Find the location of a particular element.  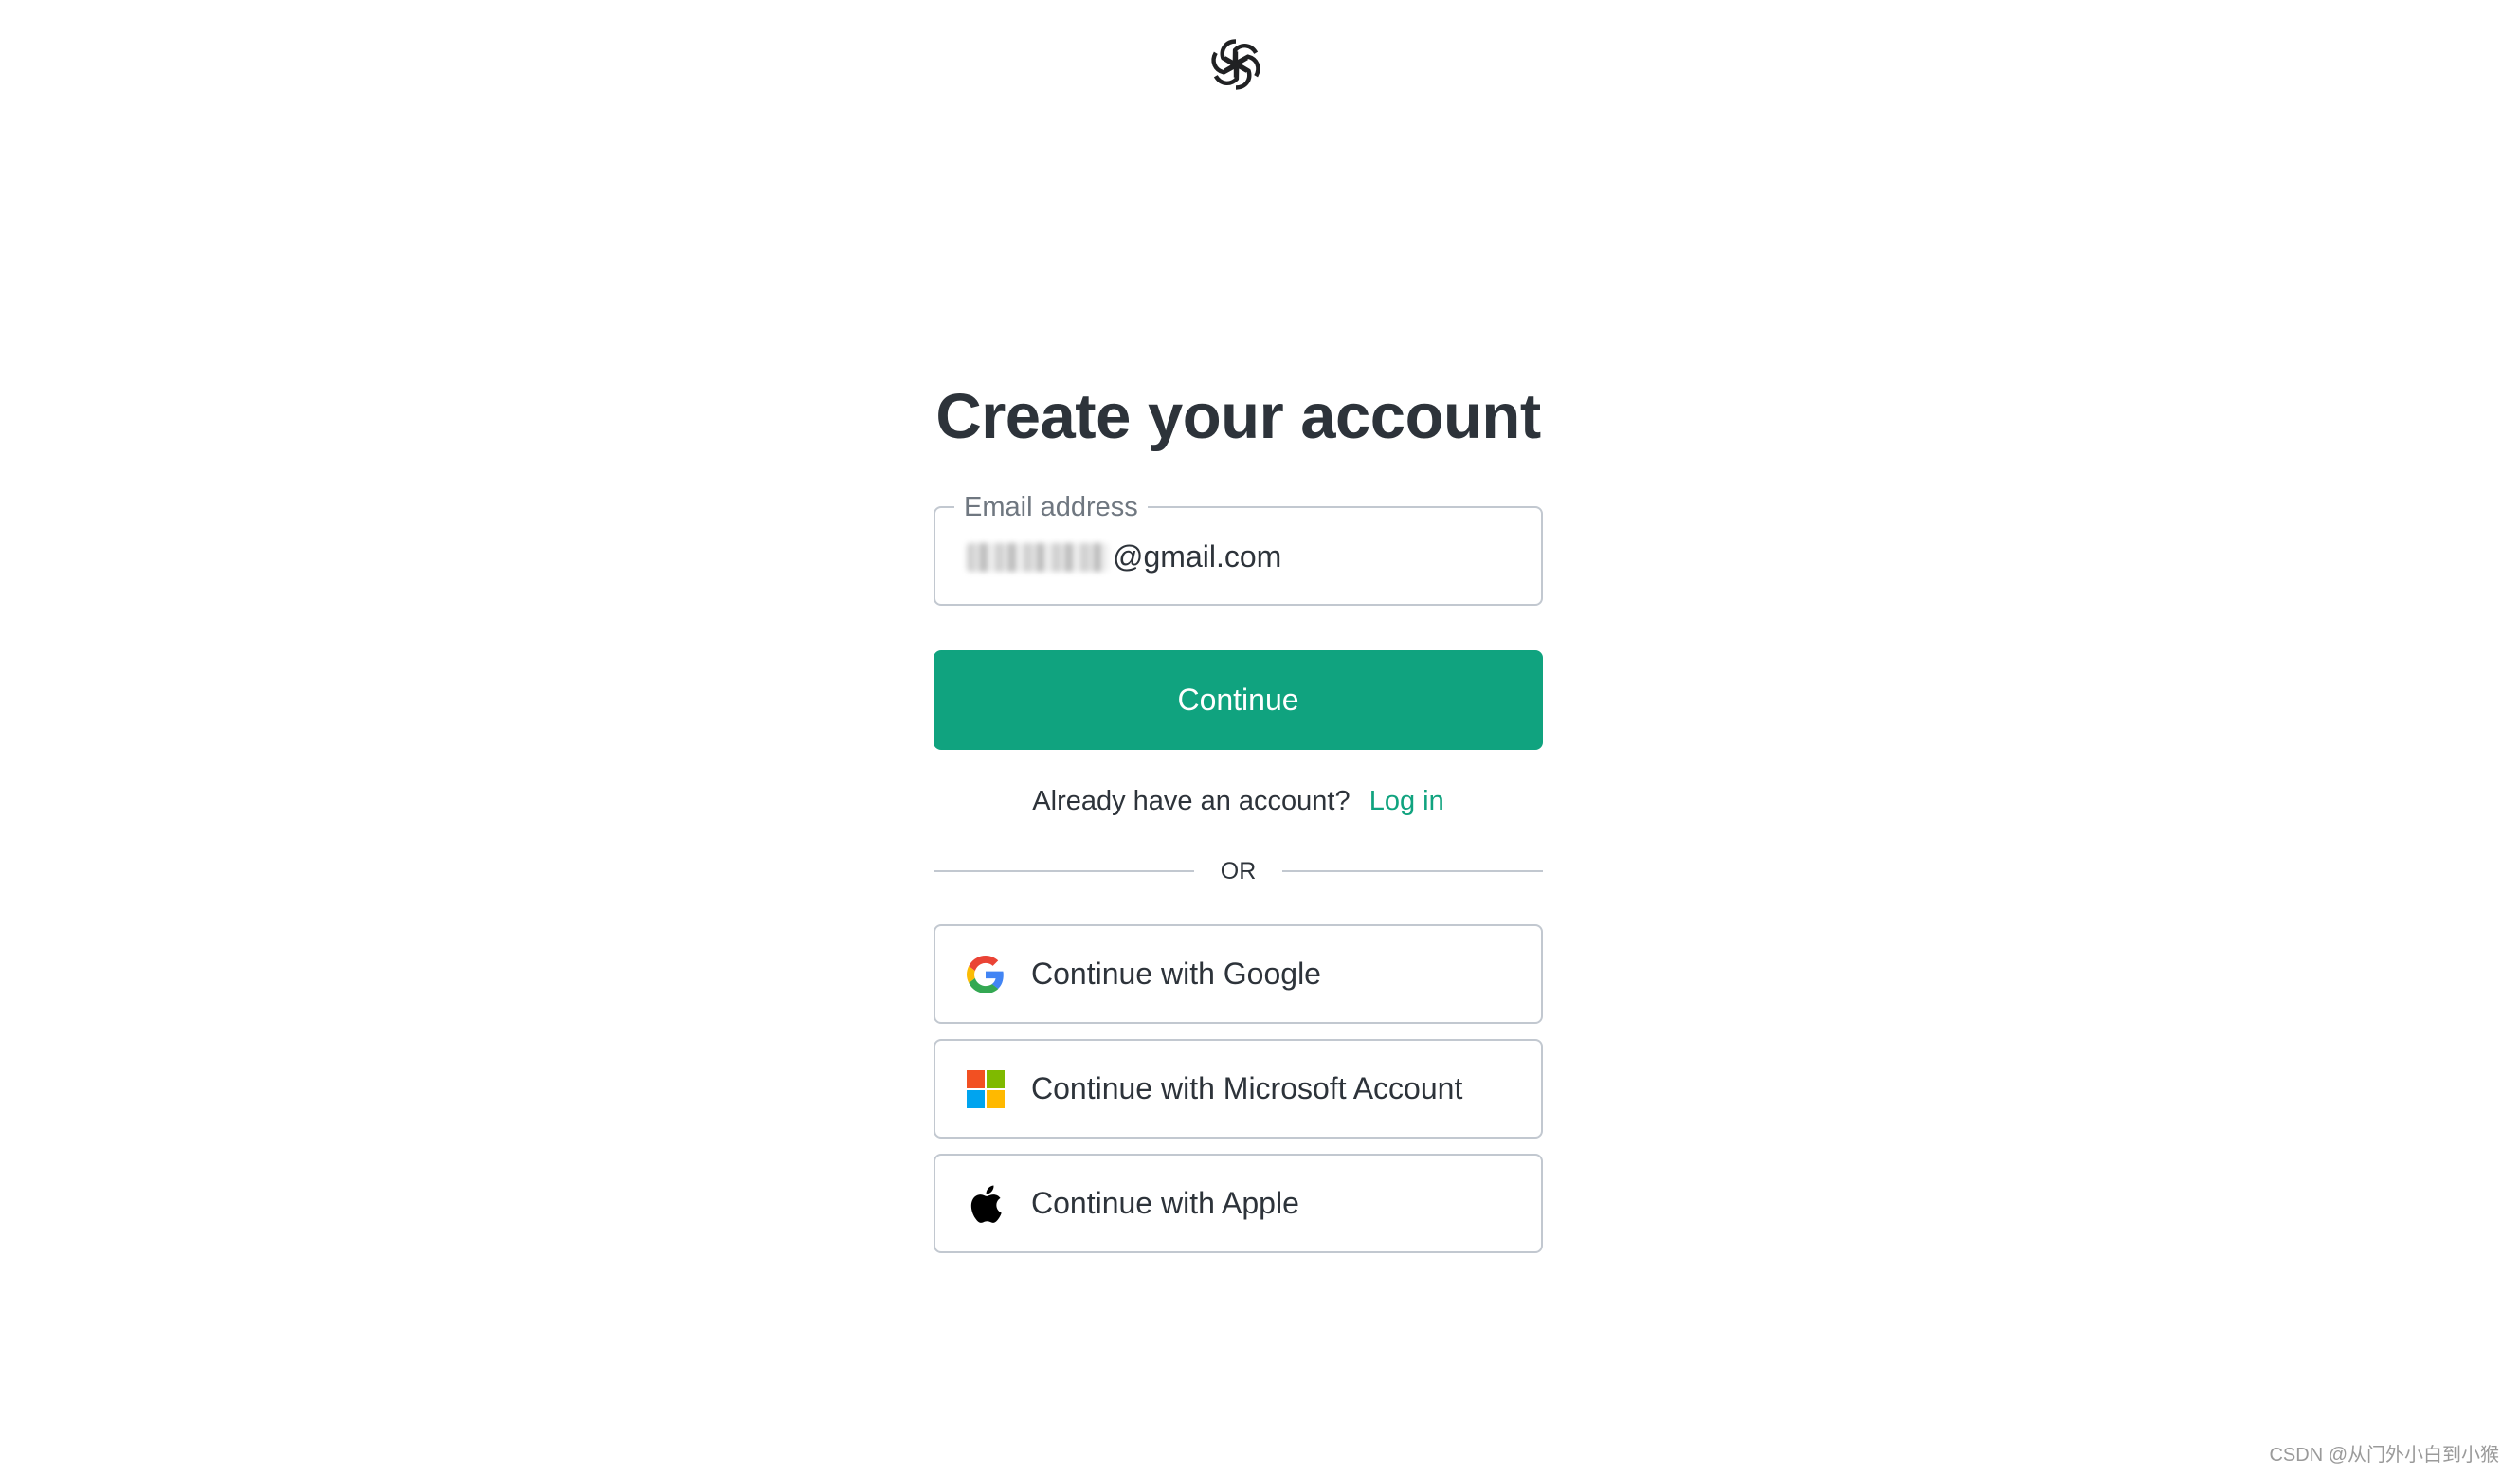

continue-with-google-button: Continue with Google is located at coordinates (1238, 974).